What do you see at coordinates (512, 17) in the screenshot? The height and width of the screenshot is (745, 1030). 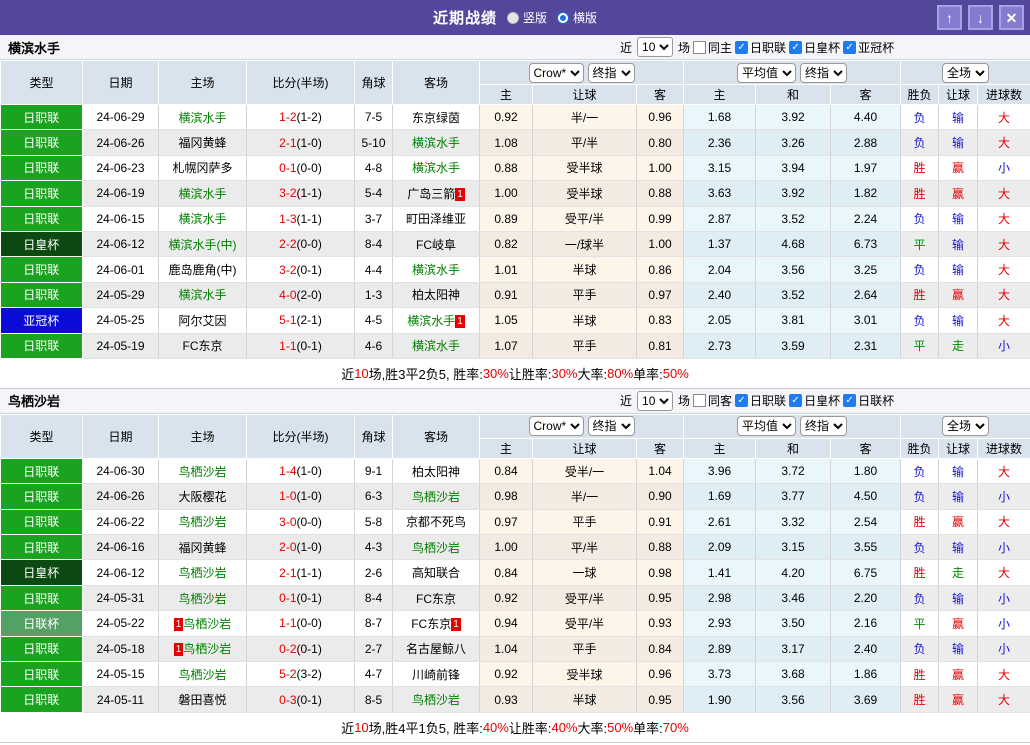 I see `radio-unselected-icon` at bounding box center [512, 17].